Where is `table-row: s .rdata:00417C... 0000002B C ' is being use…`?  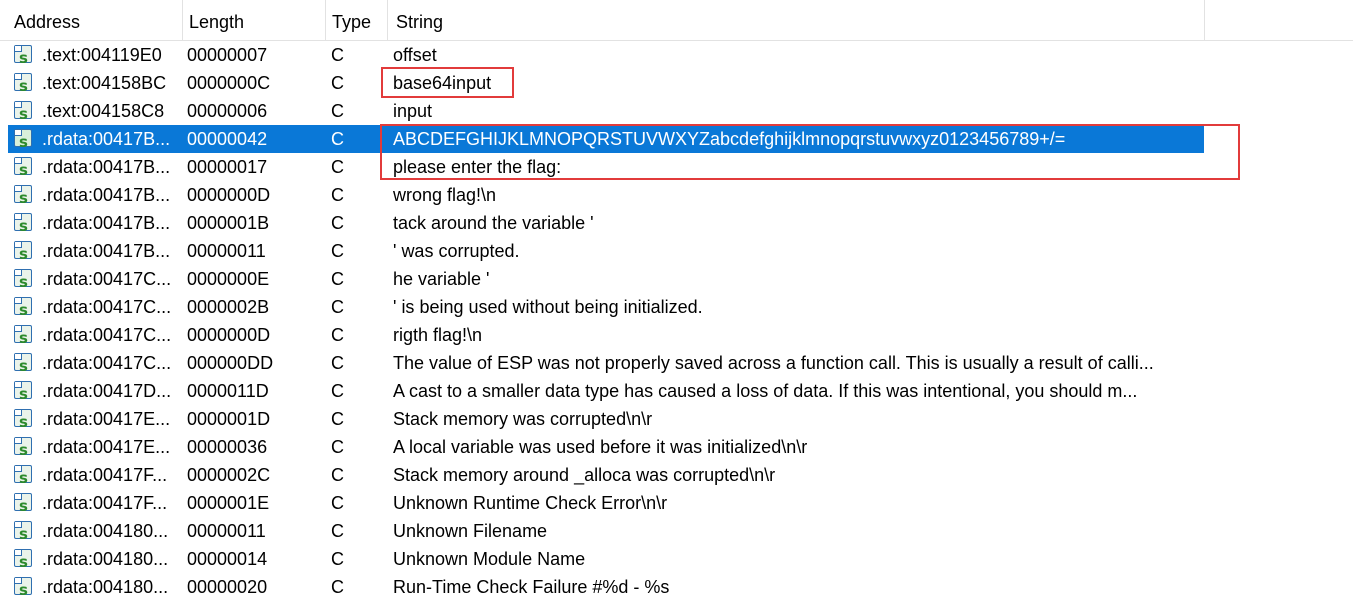
table-row: s .rdata:00417C... 0000002B C ' is being use… is located at coordinates (676, 307).